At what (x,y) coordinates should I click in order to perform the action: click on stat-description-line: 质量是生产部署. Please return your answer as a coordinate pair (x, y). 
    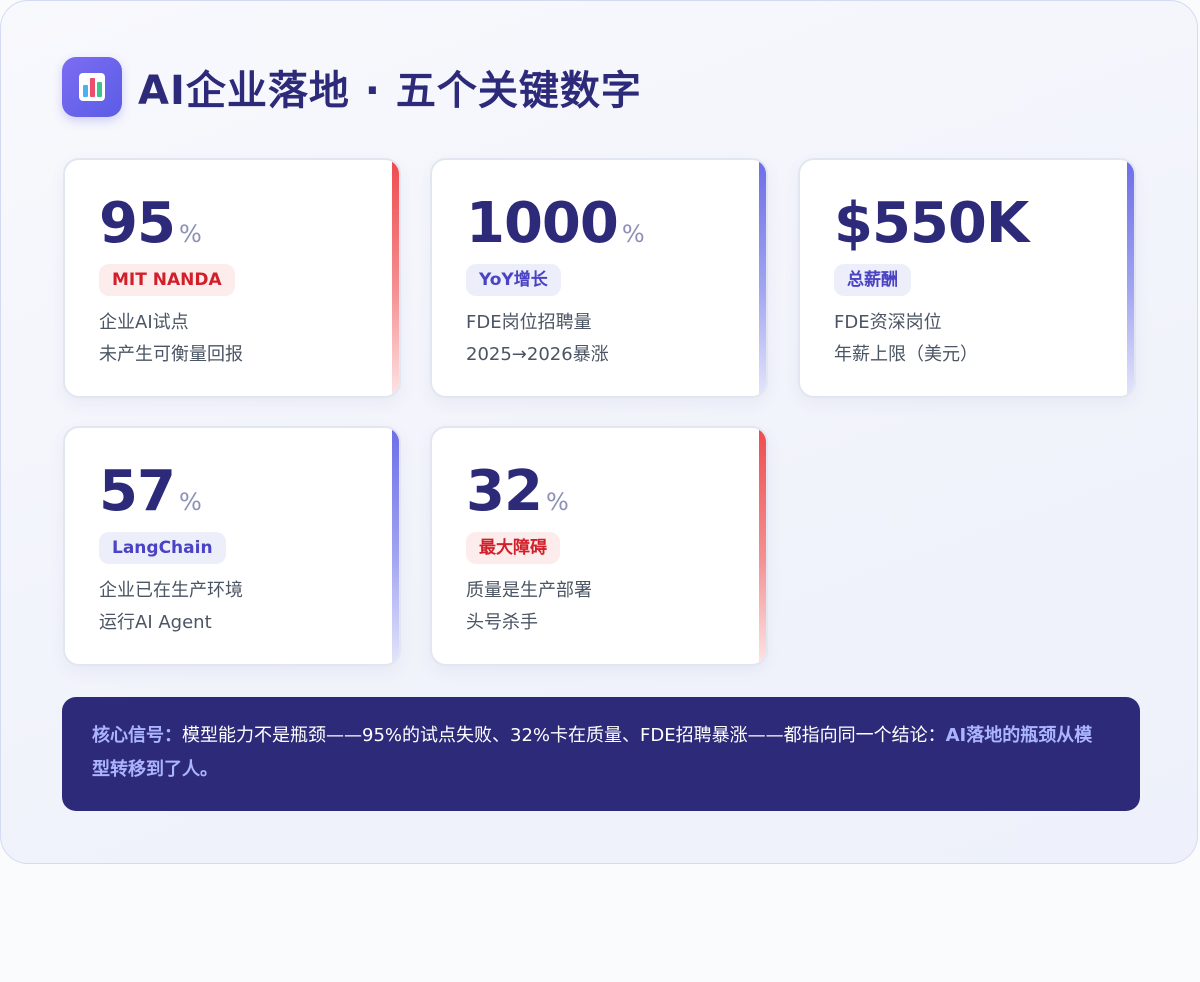
    Looking at the image, I should click on (529, 590).